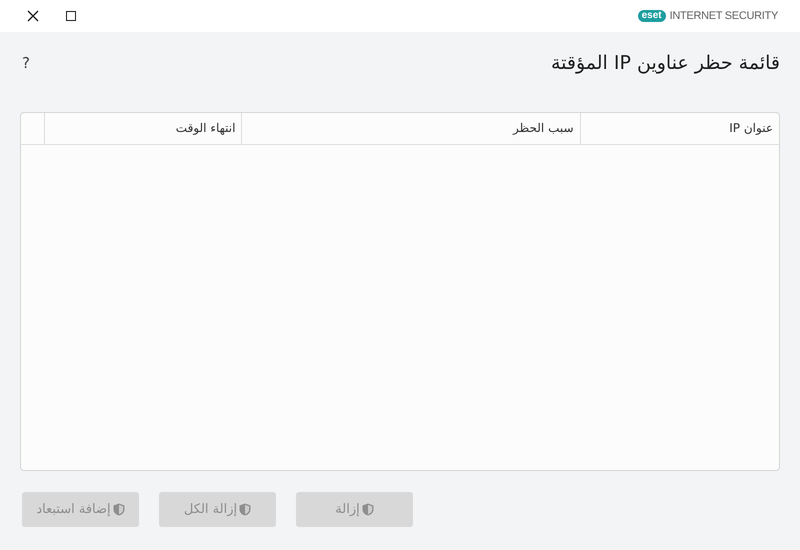 The image size is (800, 550). What do you see at coordinates (143, 128) in the screenshot?
I see `column-header: انتهاء الوقت` at bounding box center [143, 128].